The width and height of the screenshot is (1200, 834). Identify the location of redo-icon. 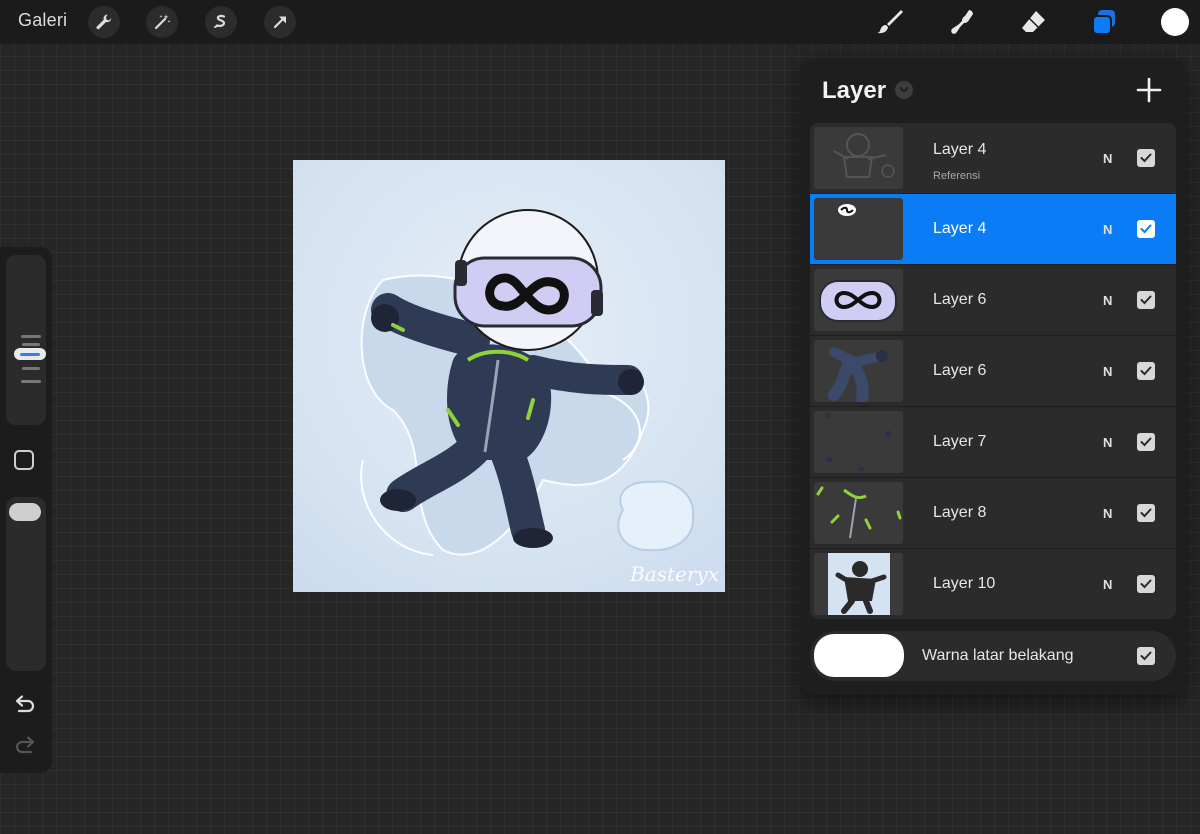
(25, 748).